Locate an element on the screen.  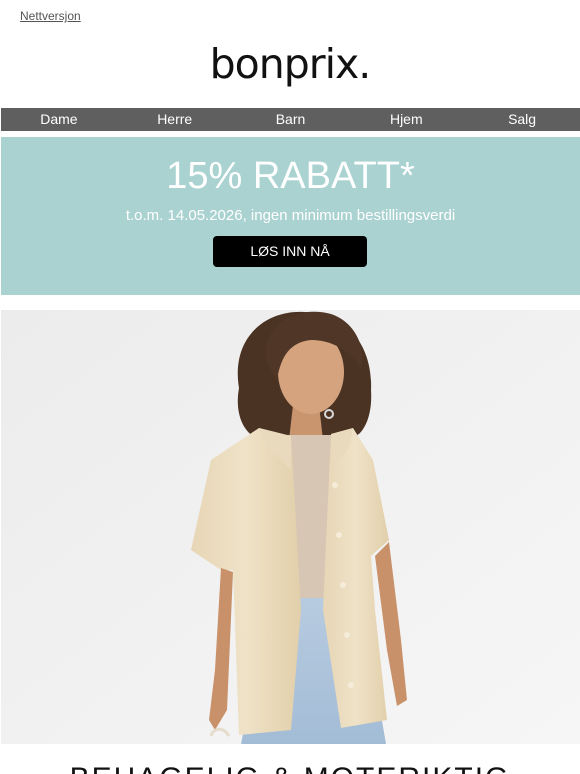
web-version-link: Nettversjon is located at coordinates (50, 16).